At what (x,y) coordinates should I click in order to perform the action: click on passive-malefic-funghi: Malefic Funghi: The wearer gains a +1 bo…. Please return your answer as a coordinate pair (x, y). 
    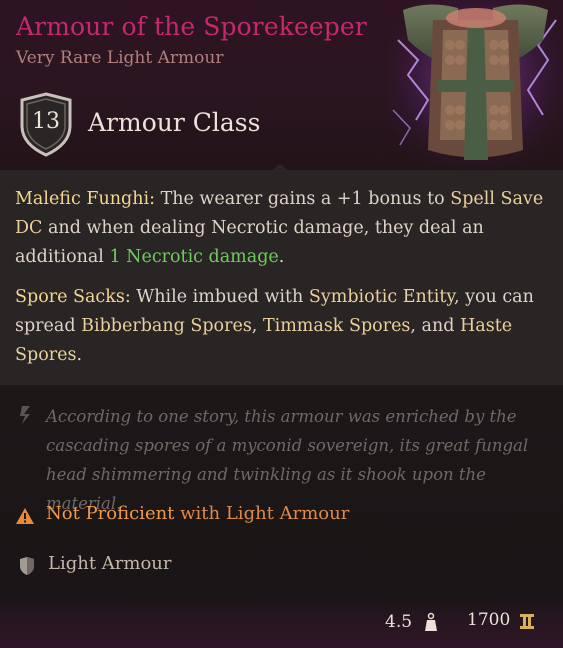
    Looking at the image, I should click on (285, 228).